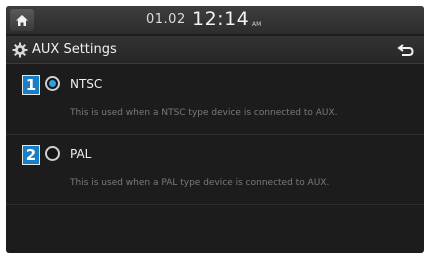 This screenshot has width=430, height=259. I want to click on back-arrow-icon, so click(405, 50).